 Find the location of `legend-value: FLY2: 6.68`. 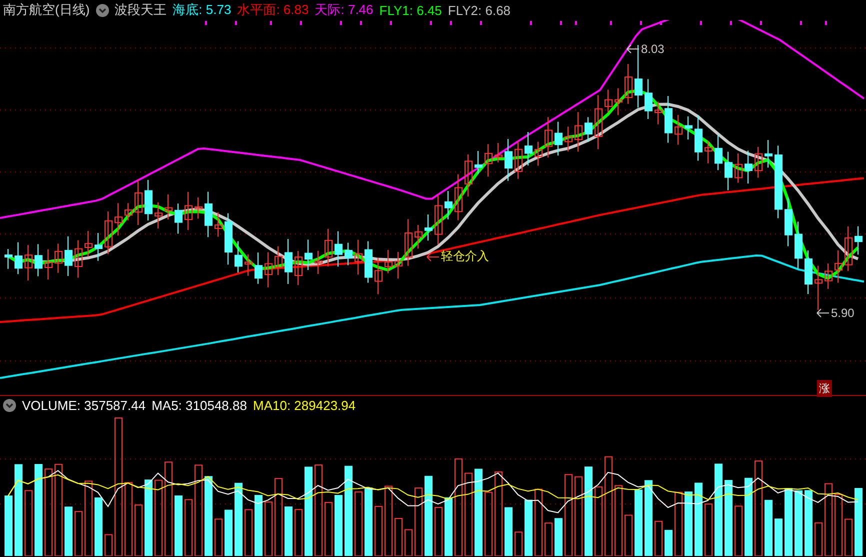

legend-value: FLY2: 6.68 is located at coordinates (479, 10).